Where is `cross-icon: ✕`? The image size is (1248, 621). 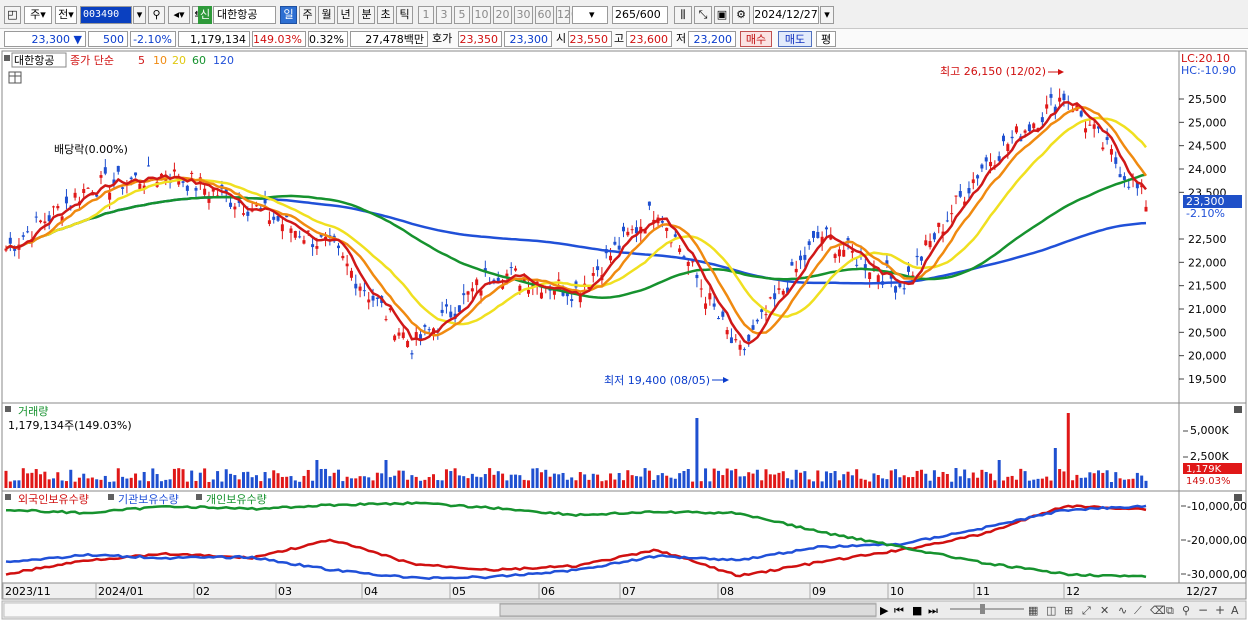 cross-icon: ✕ is located at coordinates (1104, 610).